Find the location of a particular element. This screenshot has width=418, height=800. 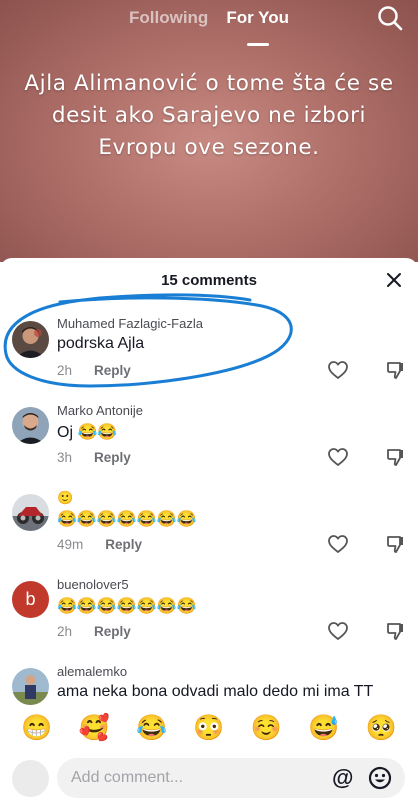

search-icon is located at coordinates (390, 18).